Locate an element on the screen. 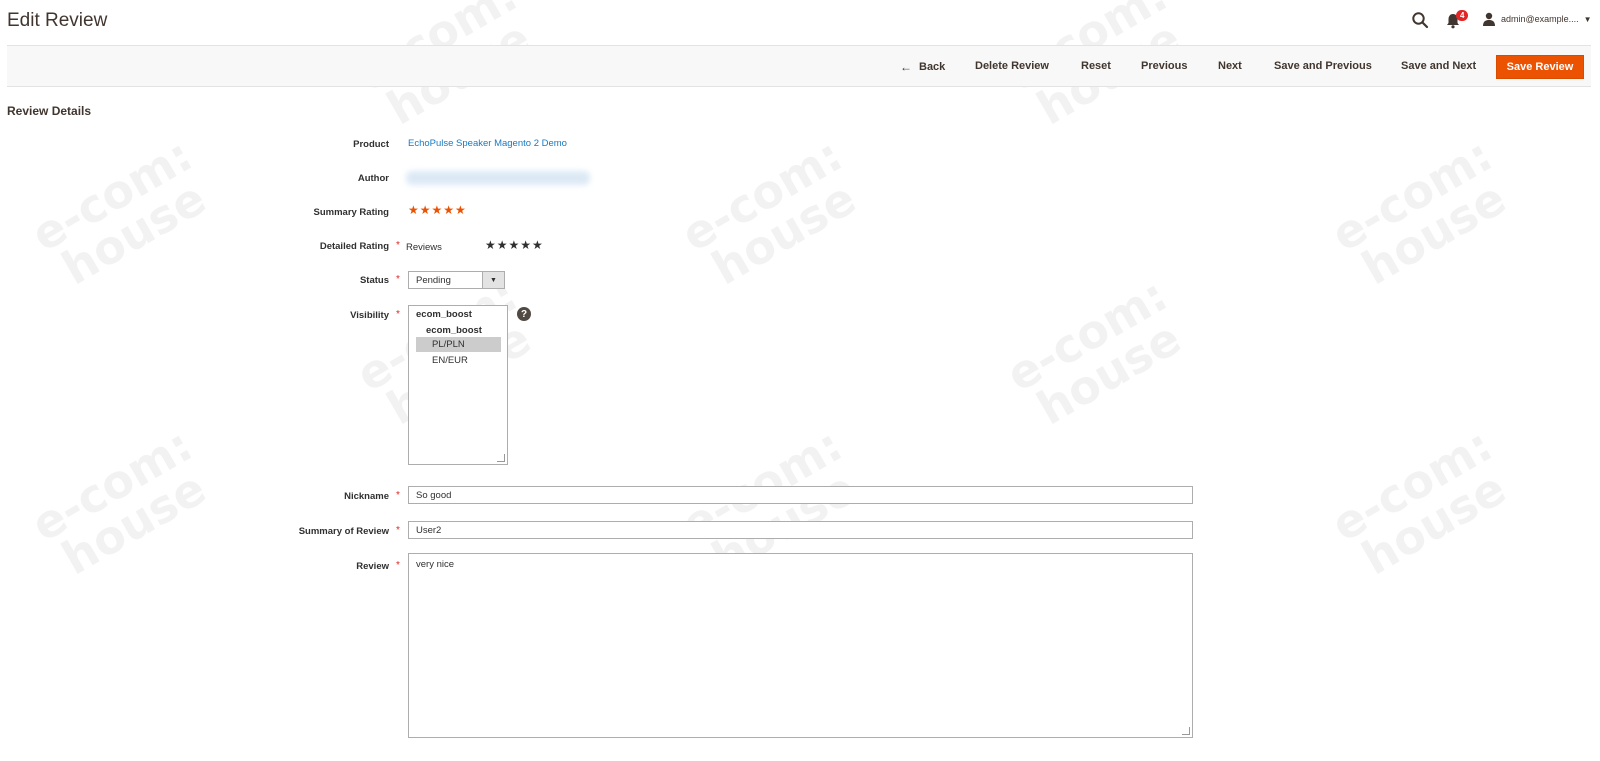 The height and width of the screenshot is (761, 1600). visibility-subgroup: ecom_boost is located at coordinates (454, 330).